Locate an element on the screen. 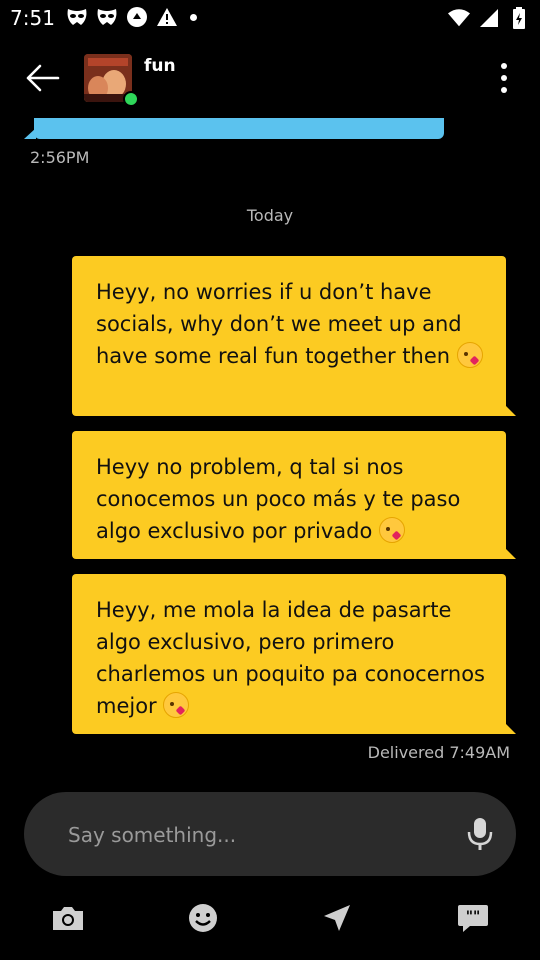 This screenshot has width=540, height=960. saved-phrases-icon: "" is located at coordinates (473, 918).